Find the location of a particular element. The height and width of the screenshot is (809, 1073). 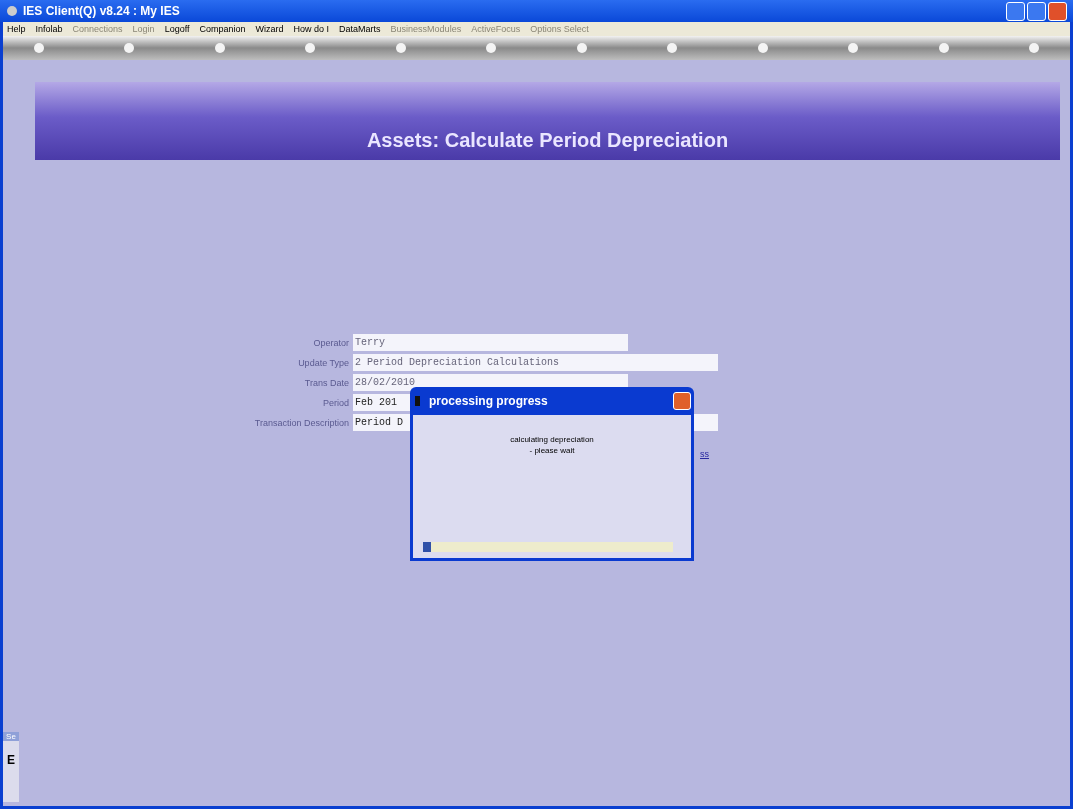

dialog-title: processing progress is located at coordinates (488, 401).